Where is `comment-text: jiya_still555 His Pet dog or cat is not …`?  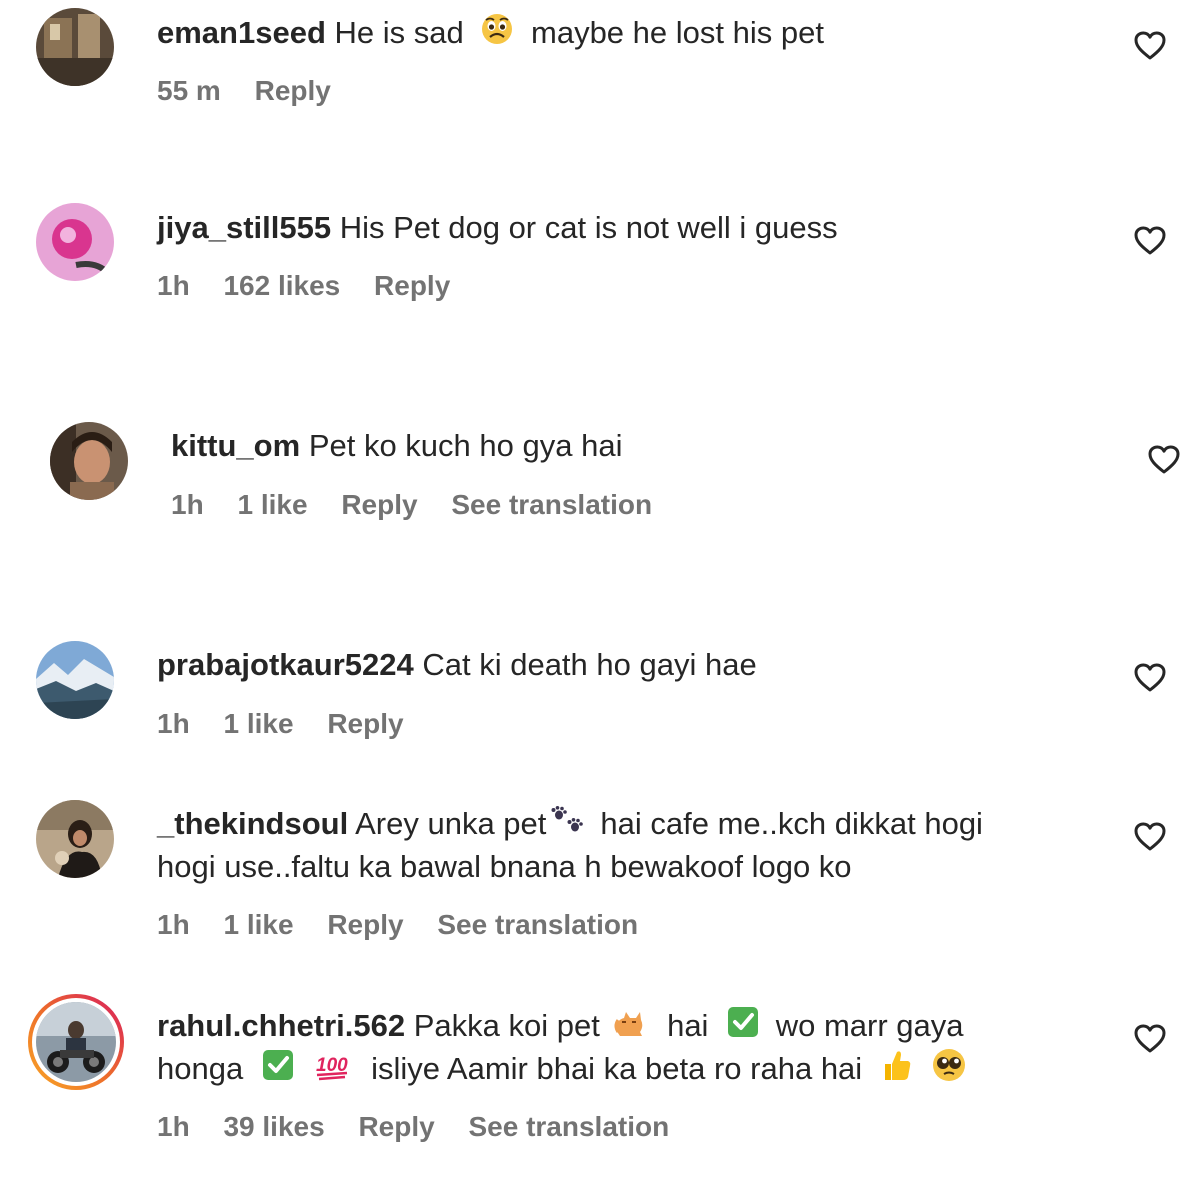 comment-text: jiya_still555 His Pet dog or cat is not … is located at coordinates (497, 228).